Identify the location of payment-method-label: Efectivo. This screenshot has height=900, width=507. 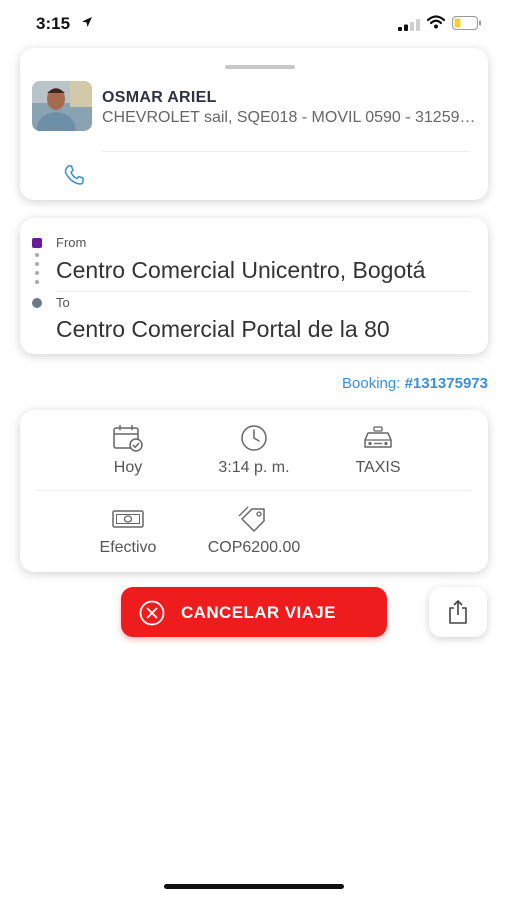
(128, 547).